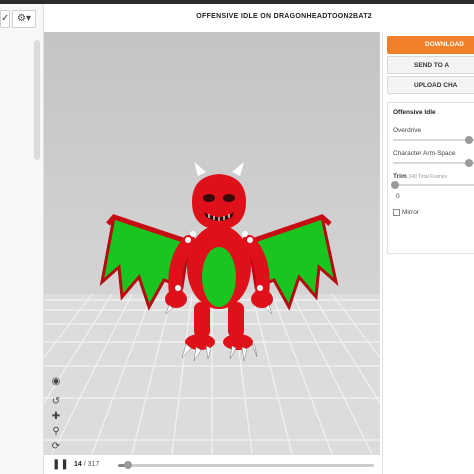 Image resolution: width=474 pixels, height=474 pixels. I want to click on left-rail: ✓ ⚙▾, so click(22, 239).